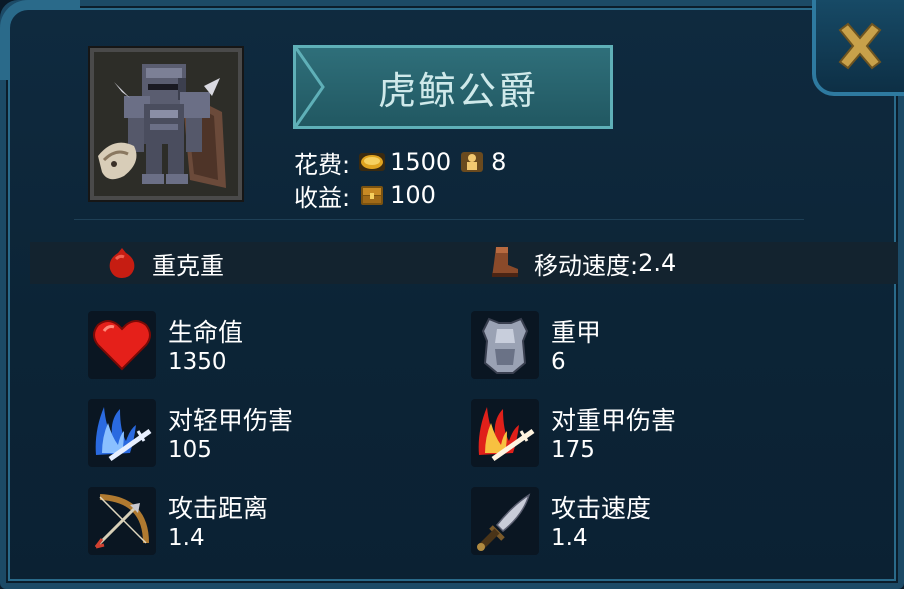  I want to click on income-row: 收益: 100, so click(369, 195).